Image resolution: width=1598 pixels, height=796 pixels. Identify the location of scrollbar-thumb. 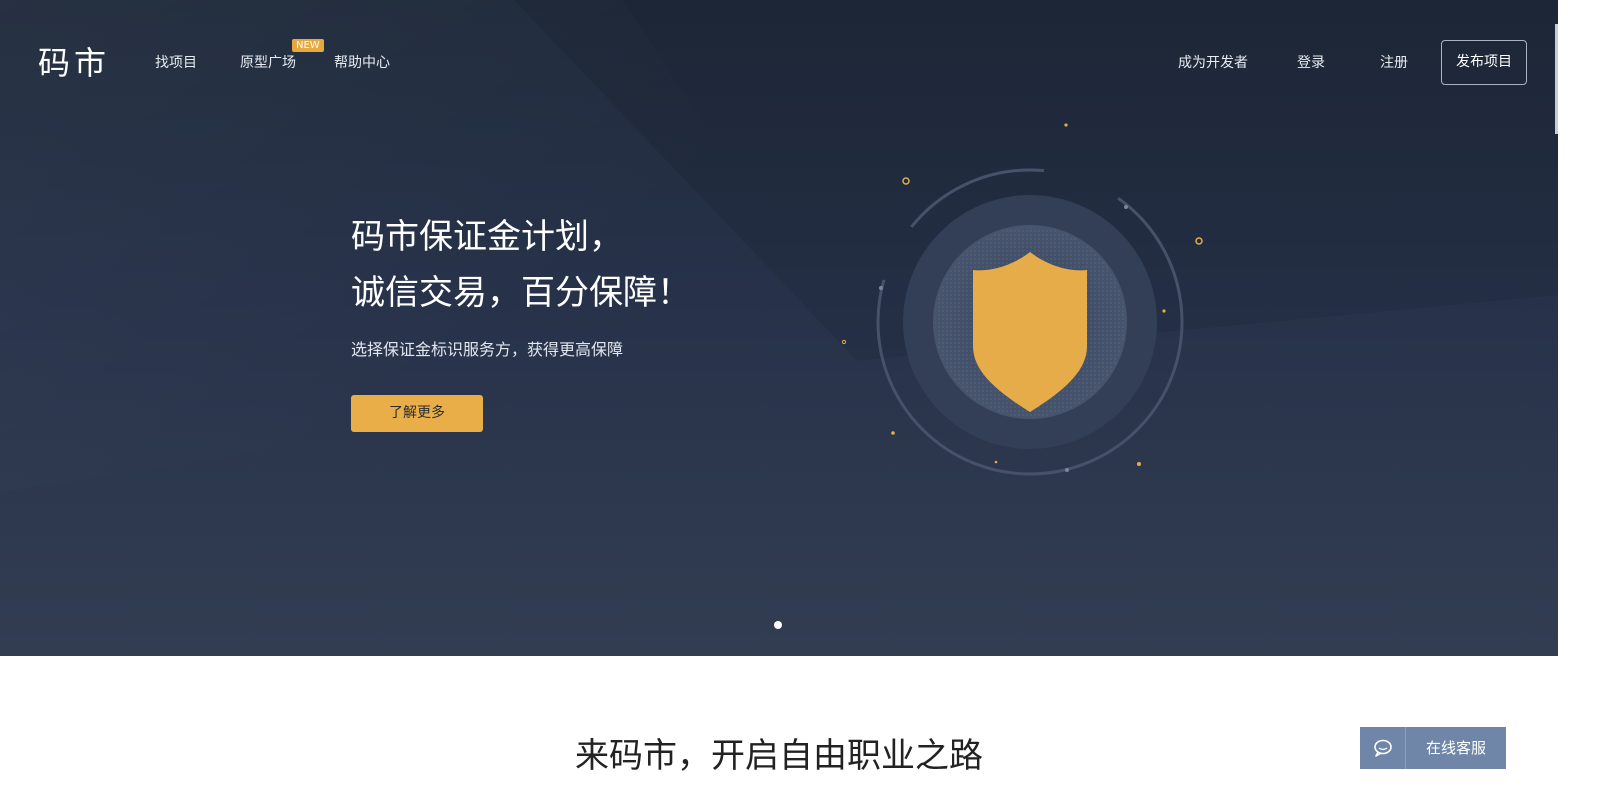
(1556, 79).